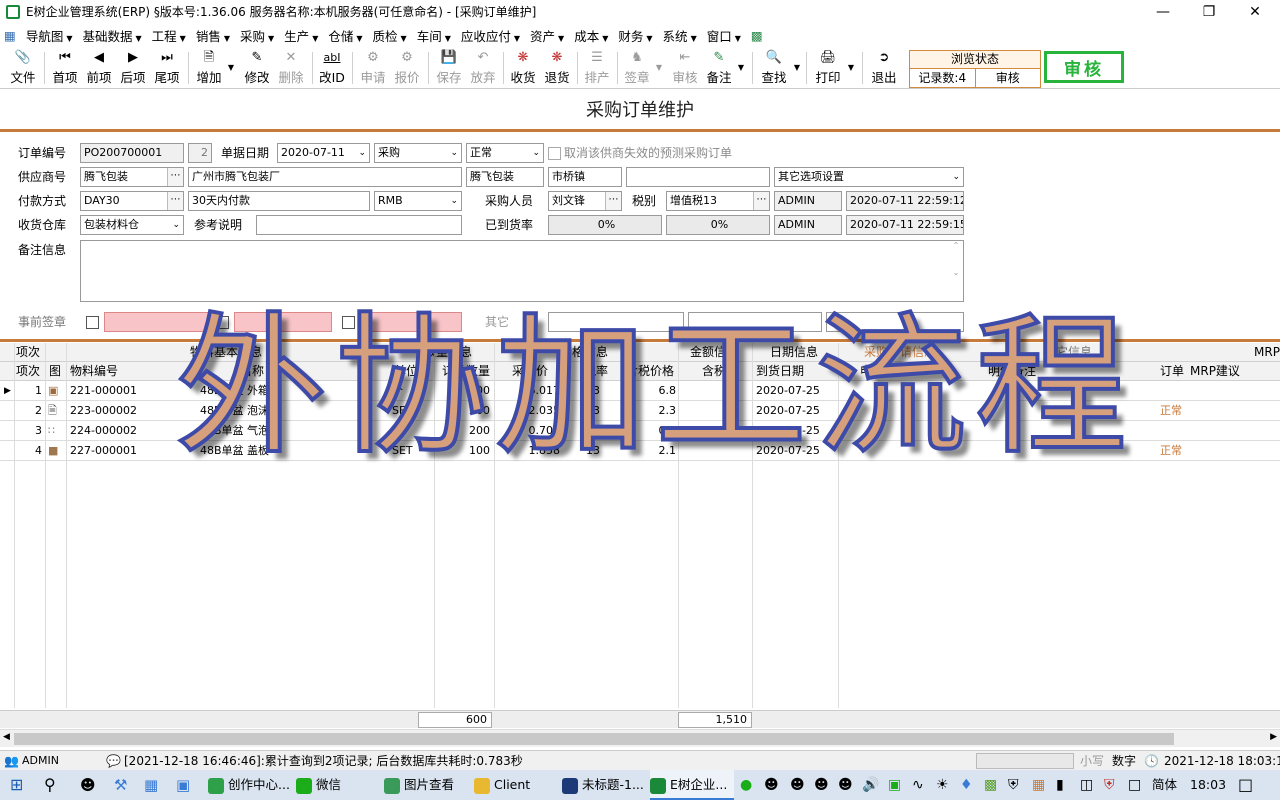 Image resolution: width=1280 pixels, height=800 pixels. What do you see at coordinates (990, 785) in the screenshot?
I see `nvidia-icon: ▩` at bounding box center [990, 785].